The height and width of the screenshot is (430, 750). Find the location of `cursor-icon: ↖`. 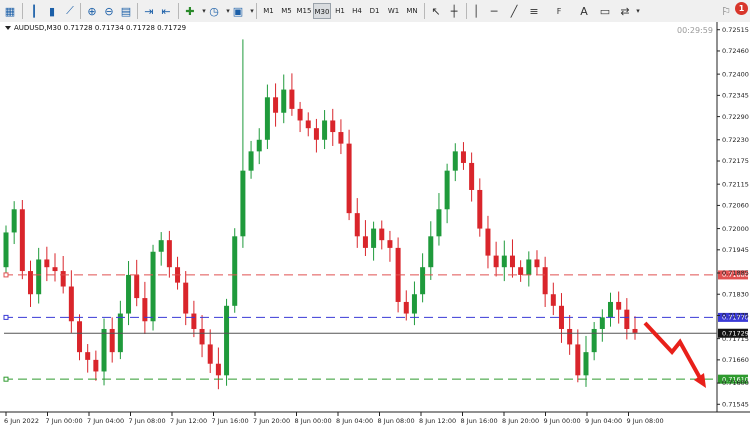

cursor-icon: ↖ is located at coordinates (436, 11).